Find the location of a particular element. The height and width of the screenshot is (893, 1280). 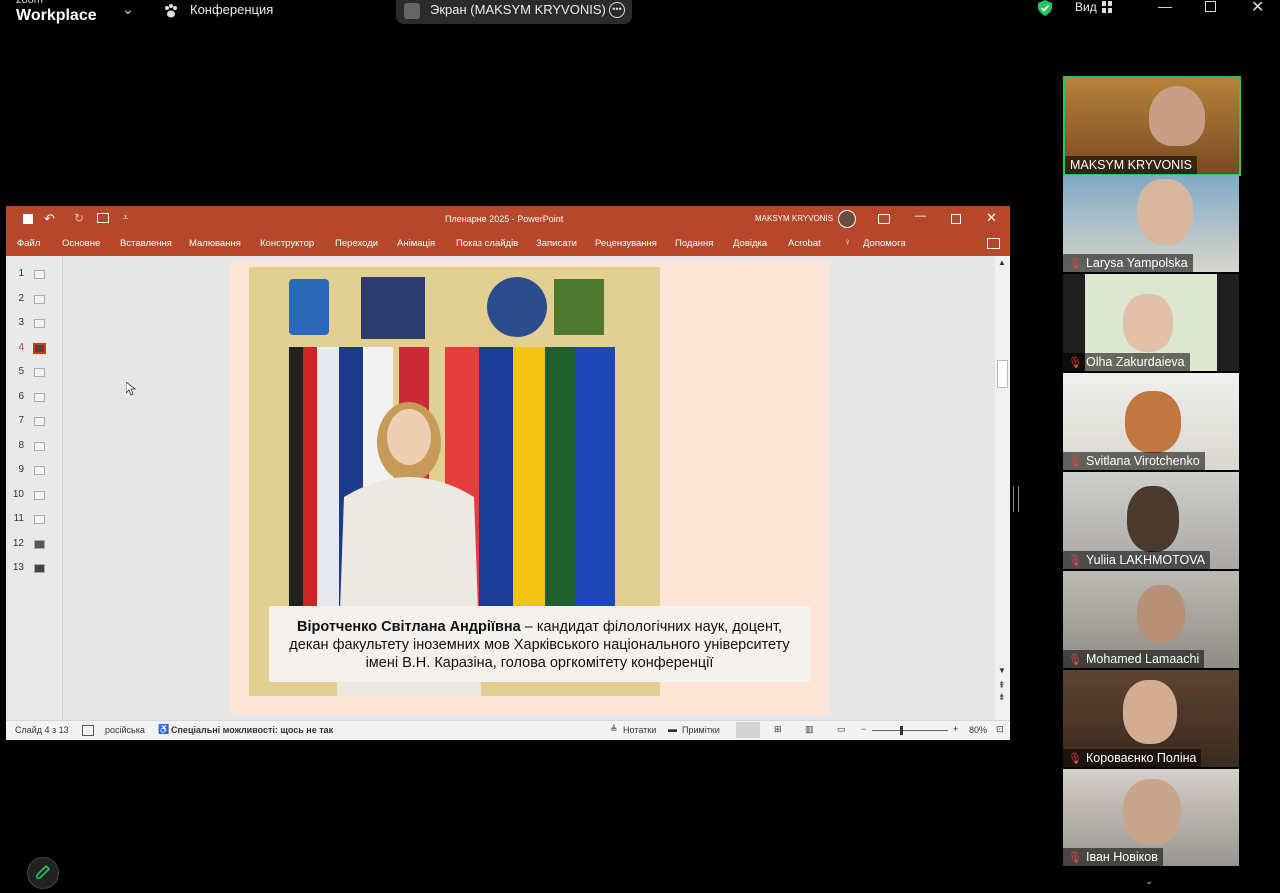

zoom-slider is located at coordinates (910, 730).